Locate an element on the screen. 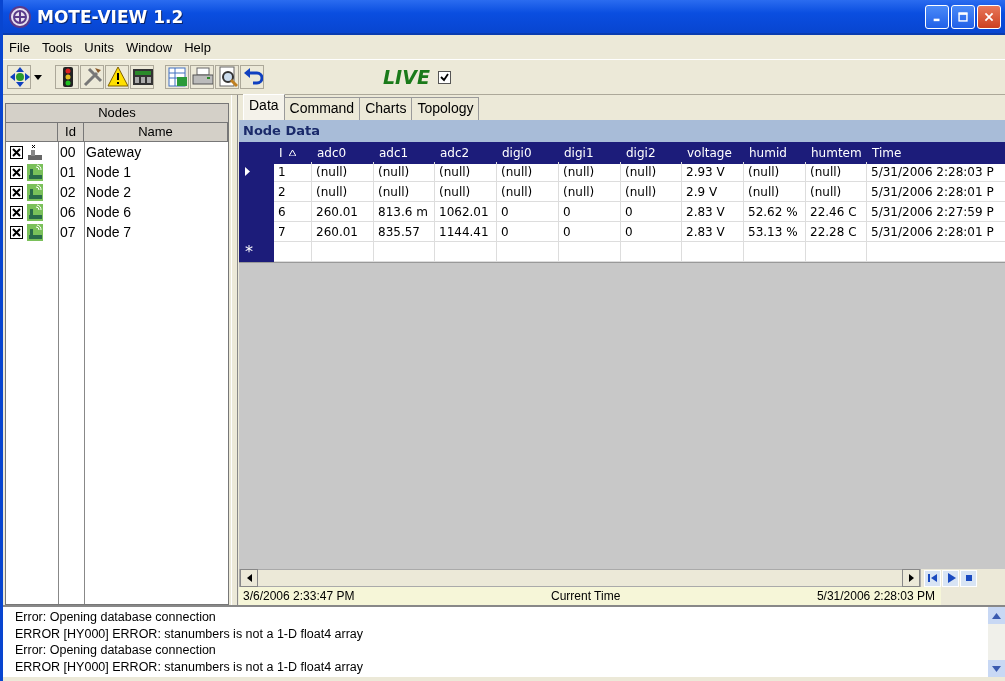 The width and height of the screenshot is (1005, 681). node-id: 02 is located at coordinates (71, 192).